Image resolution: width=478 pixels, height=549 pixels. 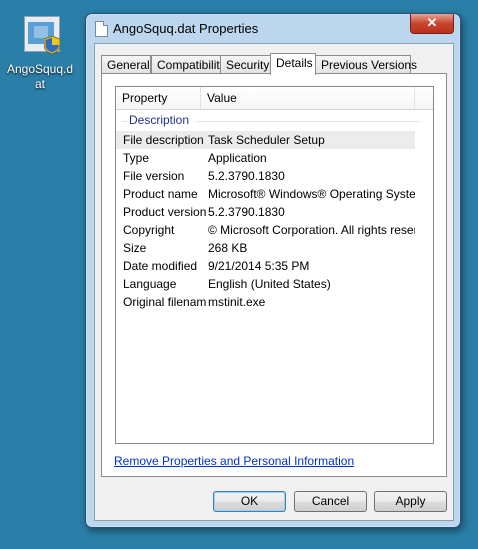 I want to click on list-item: Date modified 9/21/2014 5:35 PM, so click(x=265, y=266).